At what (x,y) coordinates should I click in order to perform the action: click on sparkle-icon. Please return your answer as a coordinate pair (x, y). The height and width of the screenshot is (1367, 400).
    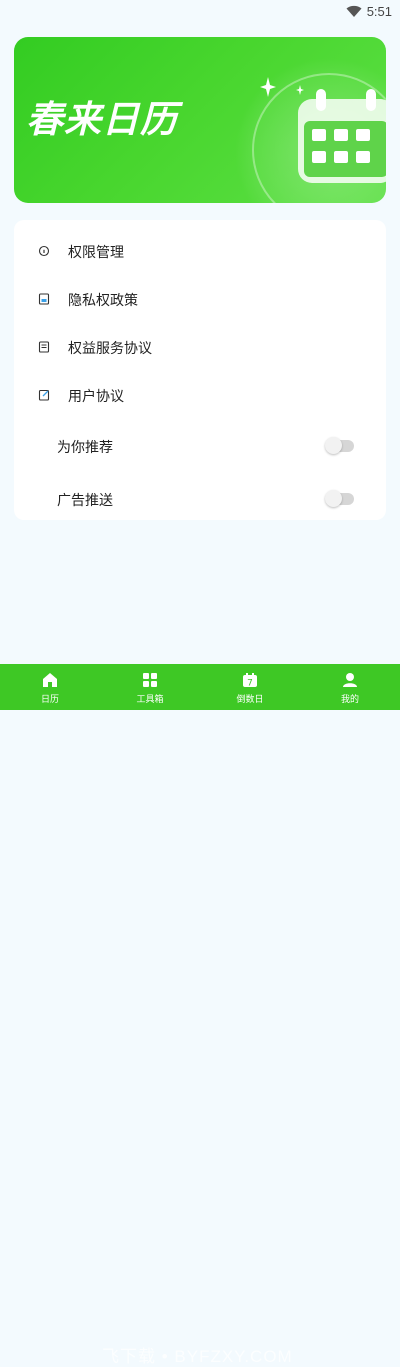
    Looking at the image, I should click on (268, 87).